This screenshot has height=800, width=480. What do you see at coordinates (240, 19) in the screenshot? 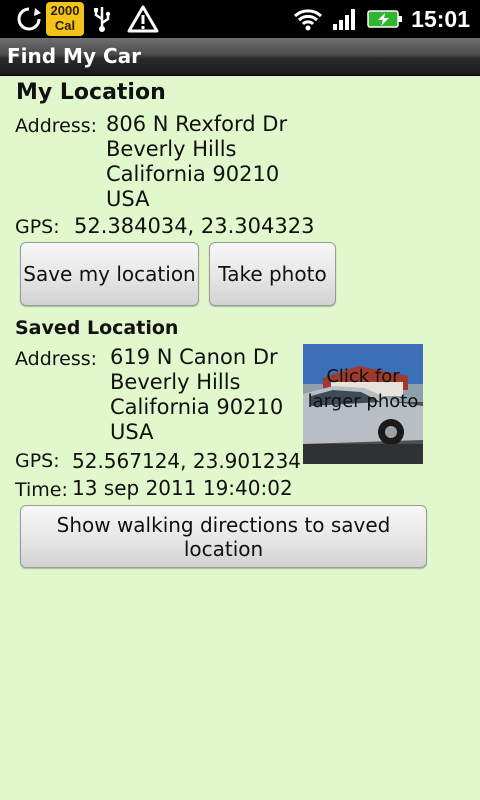
I see `status-bar: 2000 Cal 15:01` at bounding box center [240, 19].